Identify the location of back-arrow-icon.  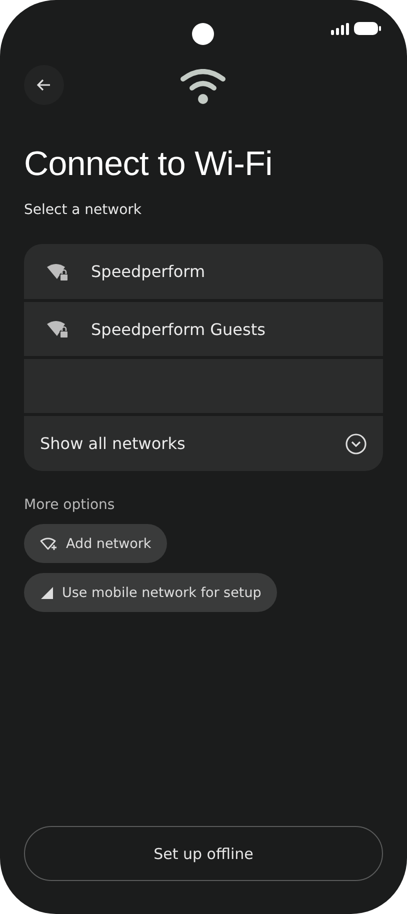
(44, 85).